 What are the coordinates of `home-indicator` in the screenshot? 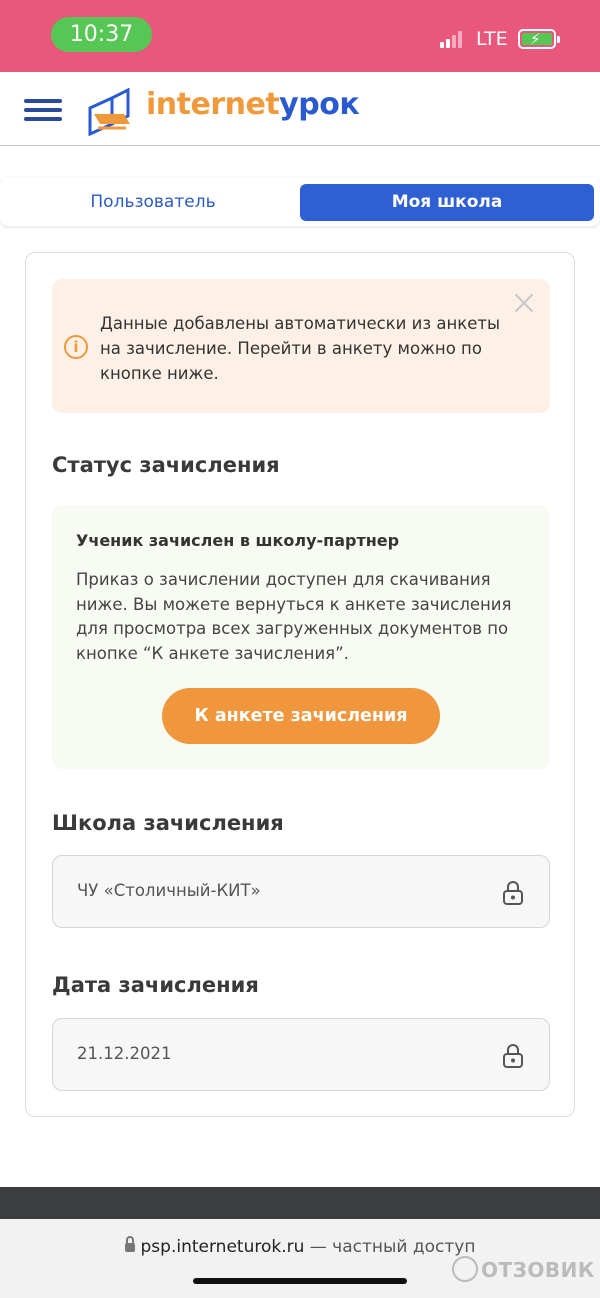 It's located at (300, 1281).